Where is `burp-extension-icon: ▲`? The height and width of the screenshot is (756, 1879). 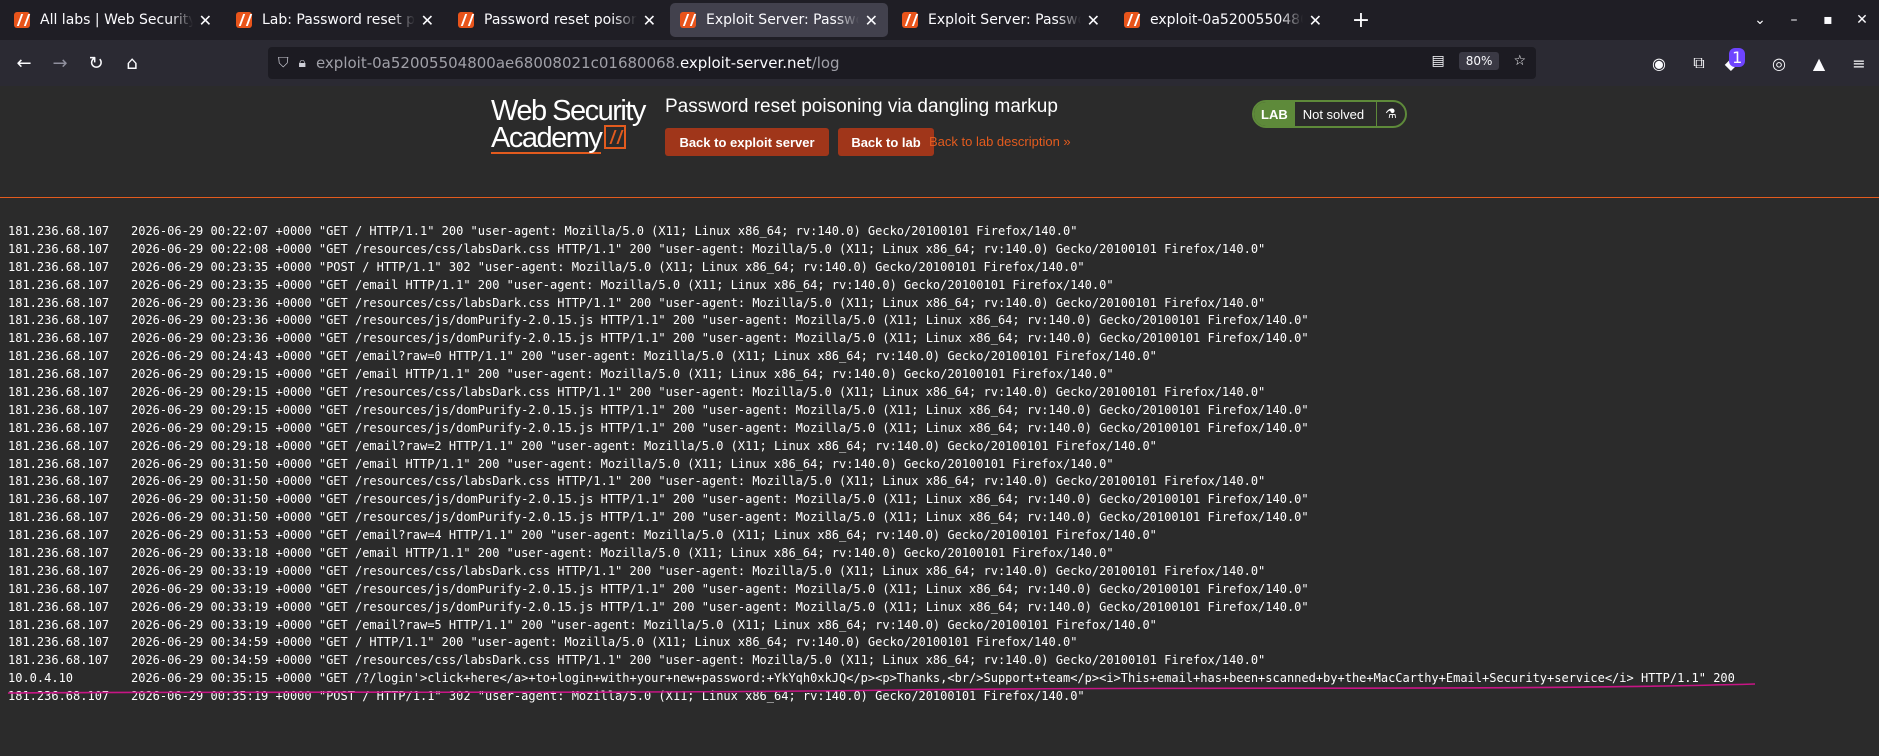 burp-extension-icon: ▲ is located at coordinates (1819, 63).